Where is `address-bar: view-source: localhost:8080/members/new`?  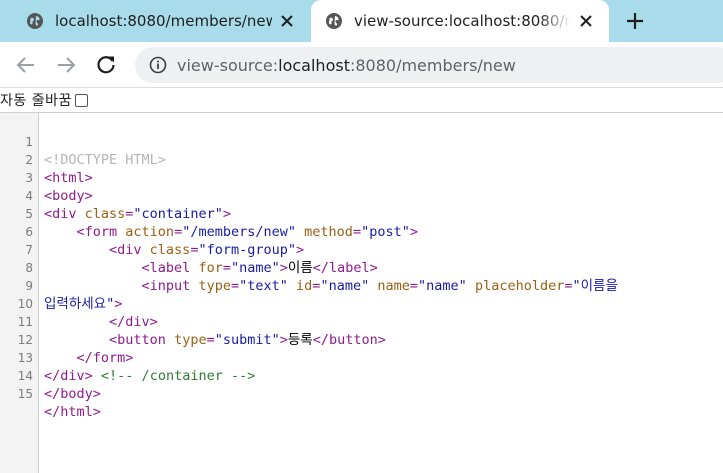
address-bar: view-source: localhost:8080/members/new is located at coordinates (429, 65).